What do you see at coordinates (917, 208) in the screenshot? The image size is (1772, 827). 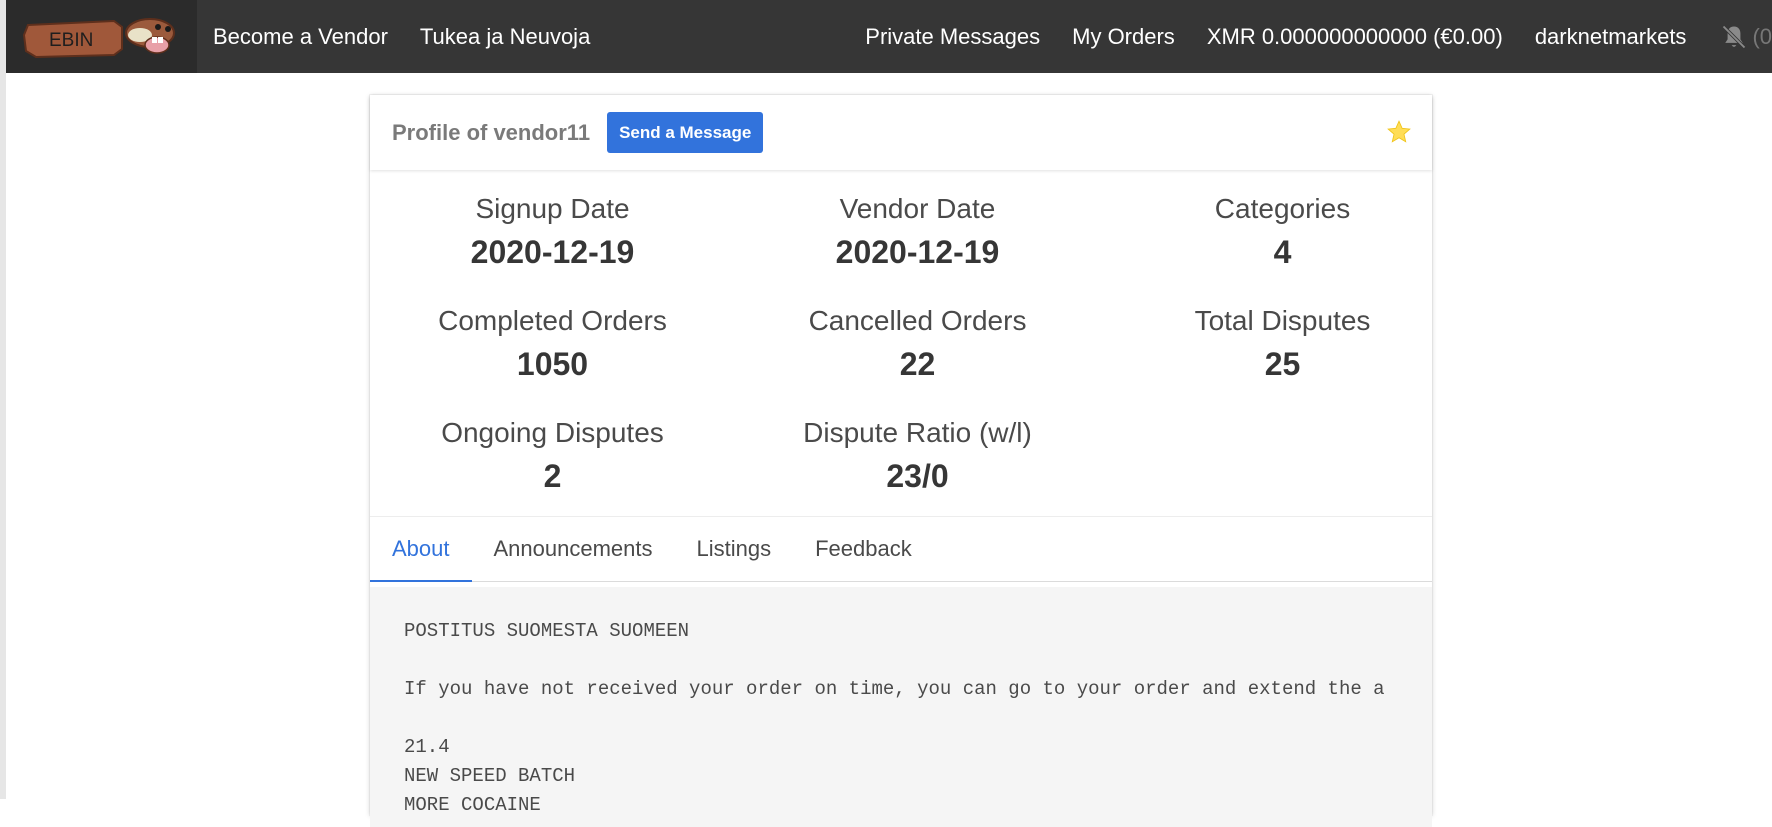 I see `stat-label: Vendor Date` at bounding box center [917, 208].